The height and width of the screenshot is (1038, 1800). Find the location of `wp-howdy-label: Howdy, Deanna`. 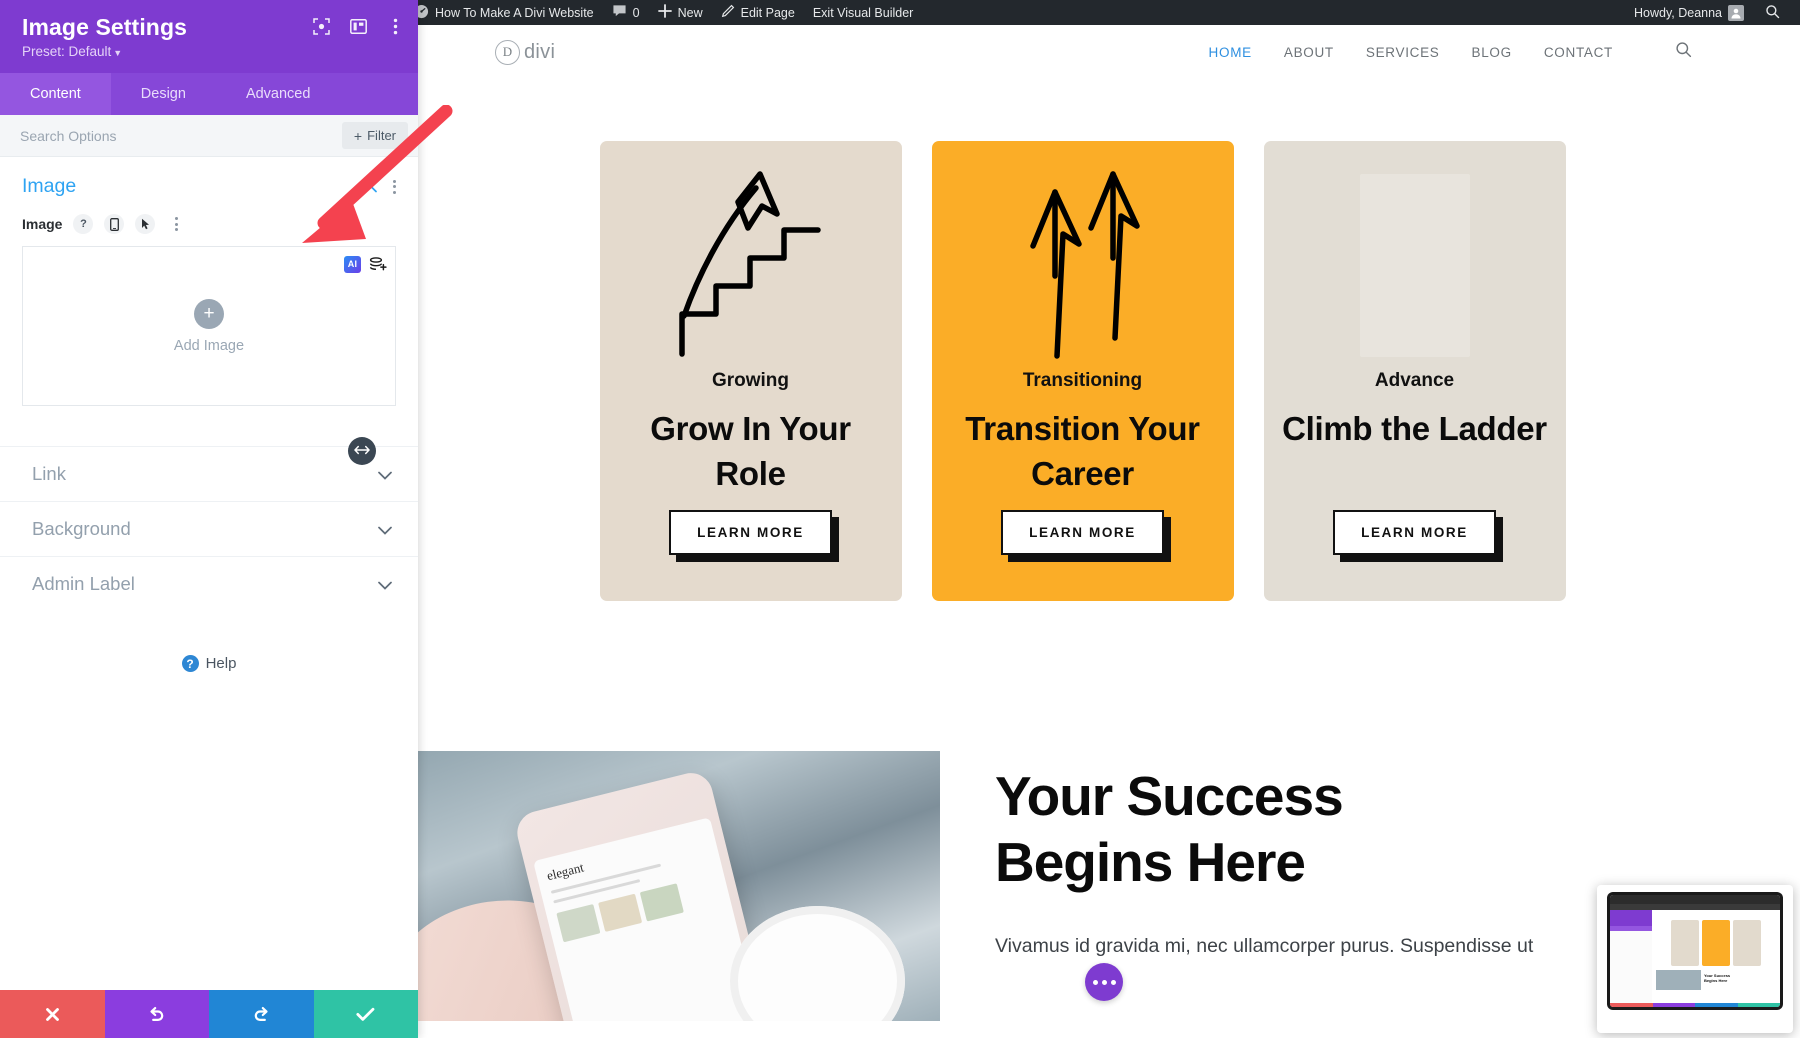

wp-howdy-label: Howdy, Deanna is located at coordinates (1677, 12).